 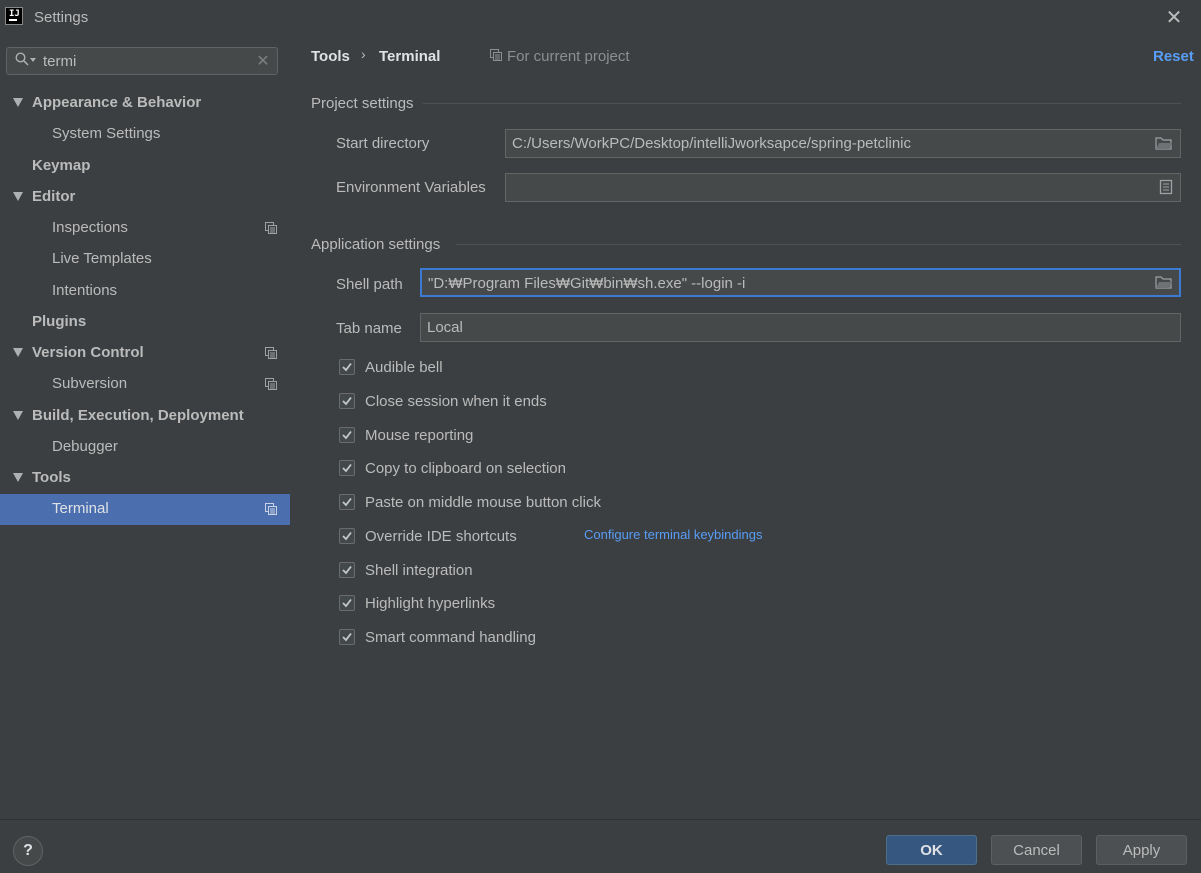 I want to click on ok-button: OK, so click(x=931, y=850).